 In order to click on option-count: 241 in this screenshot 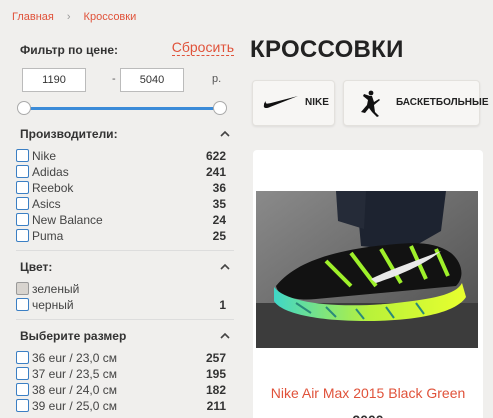, I will do `click(215, 172)`.